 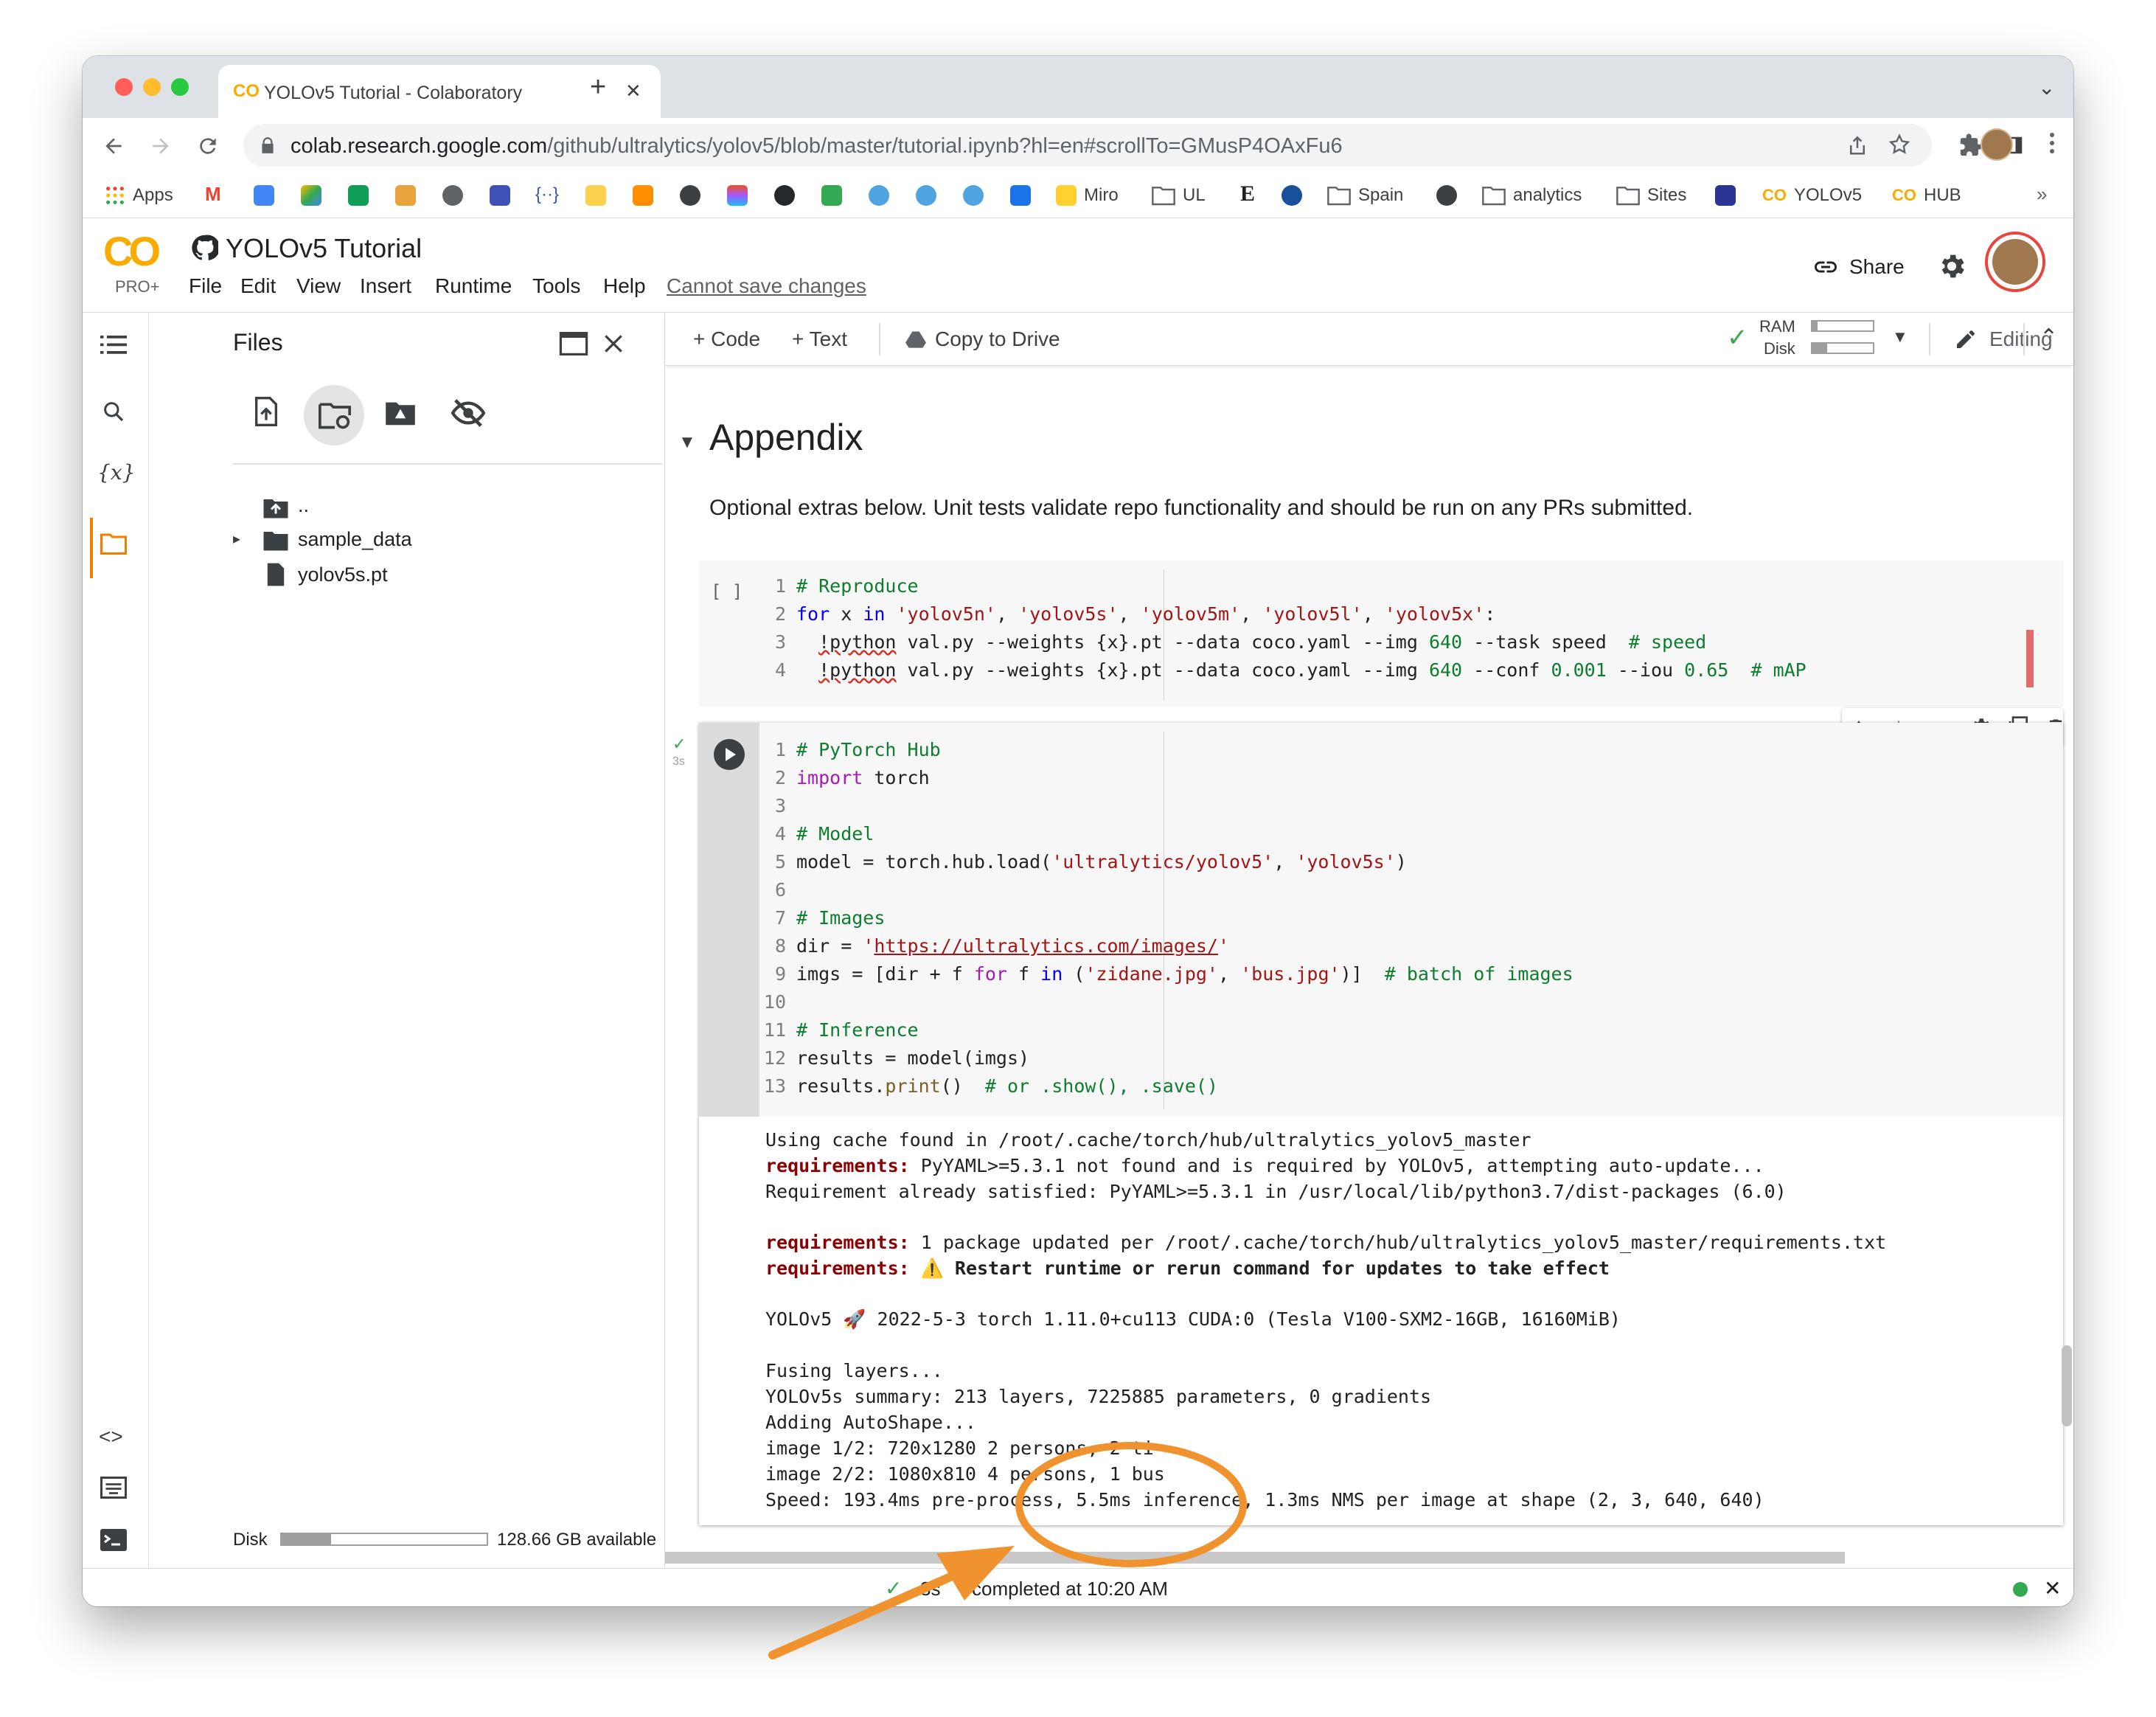 I want to click on close-window-button, so click(x=124, y=87).